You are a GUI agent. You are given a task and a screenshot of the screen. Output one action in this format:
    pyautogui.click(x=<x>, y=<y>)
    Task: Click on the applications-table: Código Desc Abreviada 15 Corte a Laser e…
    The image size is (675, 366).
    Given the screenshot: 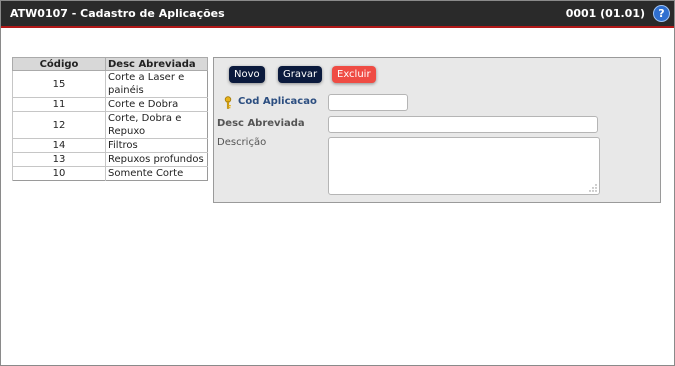 What is the action you would take?
    pyautogui.click(x=110, y=119)
    